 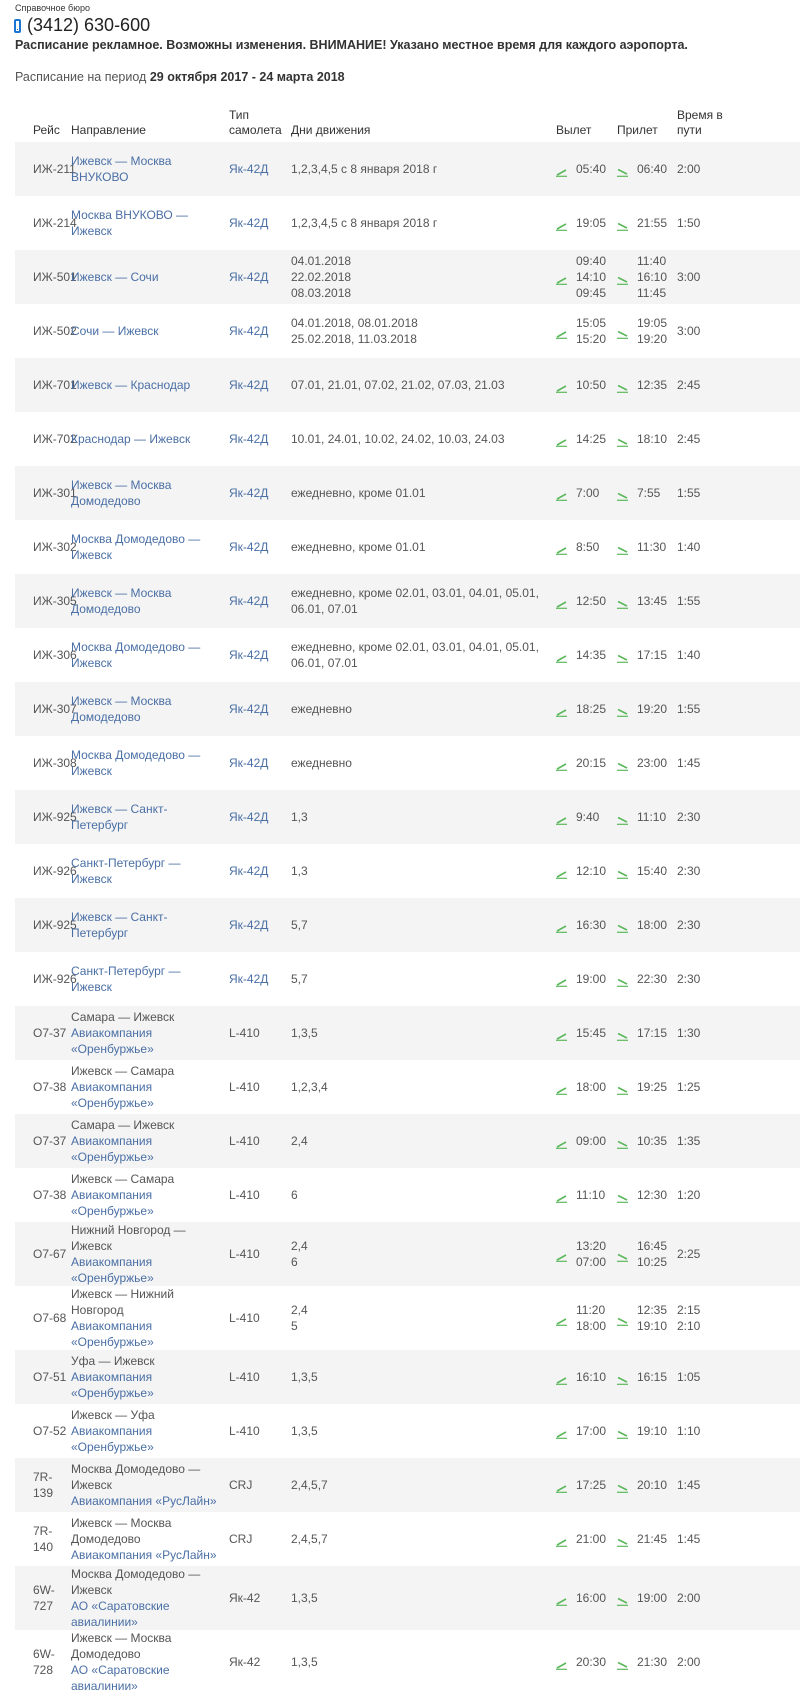 I want to click on departure-time-line: 18:00, so click(x=591, y=1087).